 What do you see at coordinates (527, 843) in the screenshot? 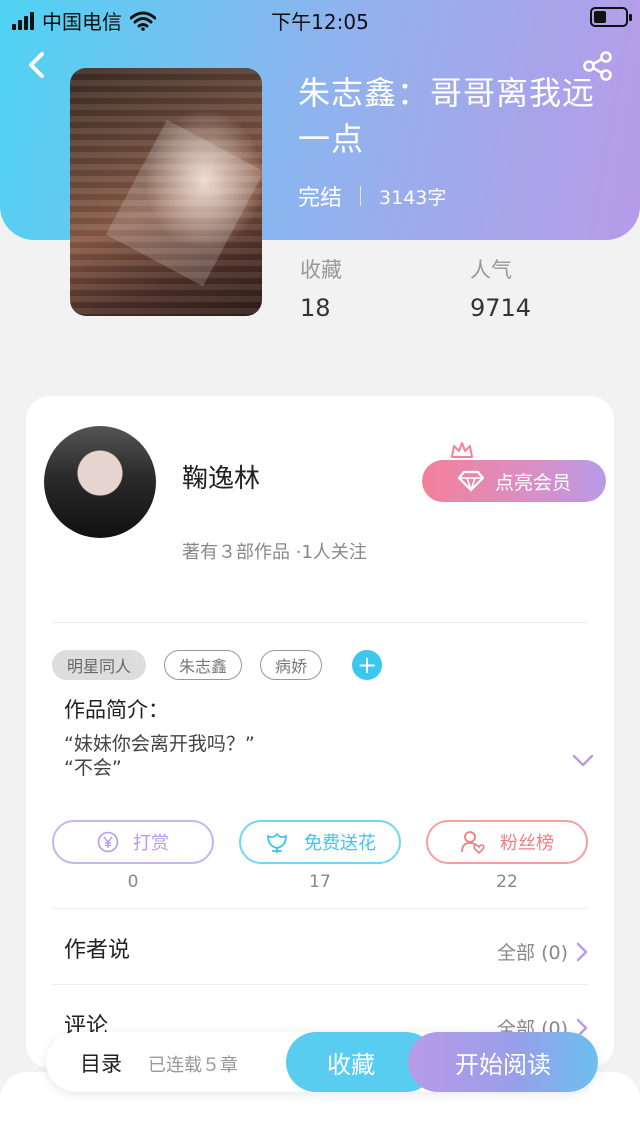
I see `fan-ranking-label: 粉丝榜` at bounding box center [527, 843].